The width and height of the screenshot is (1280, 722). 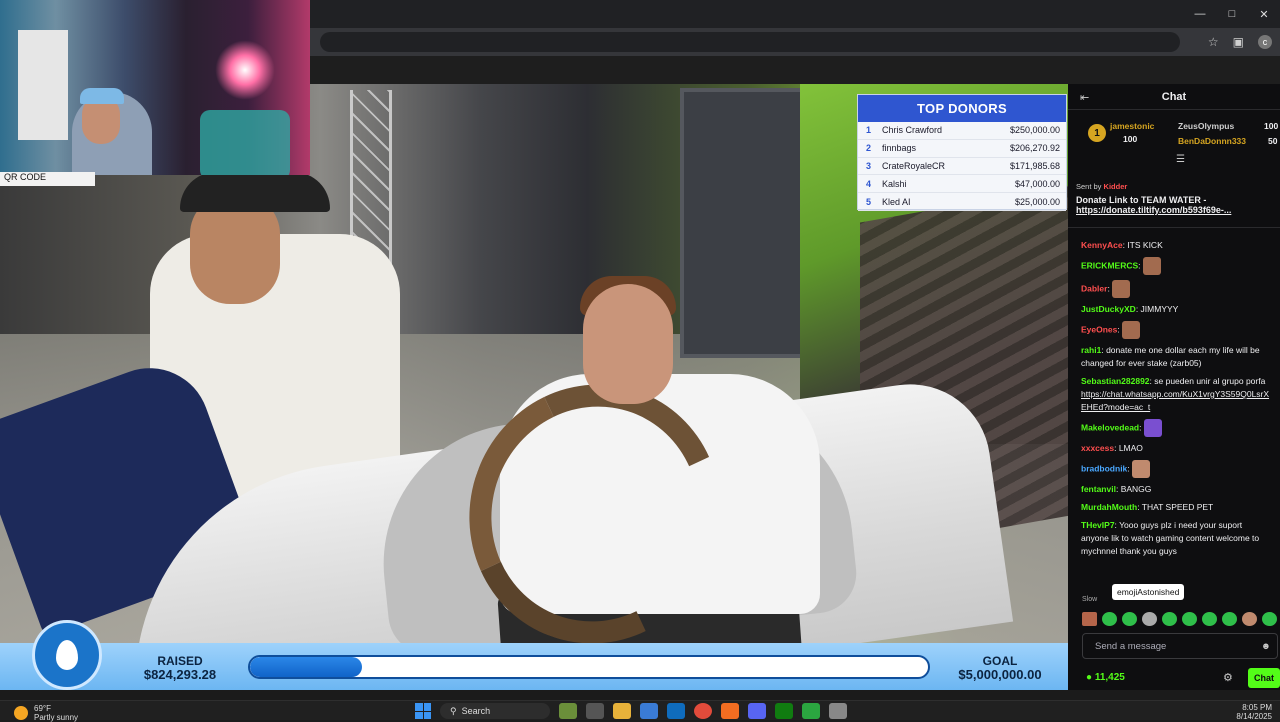 What do you see at coordinates (1091, 350) in the screenshot?
I see `chat-username: rahi1` at bounding box center [1091, 350].